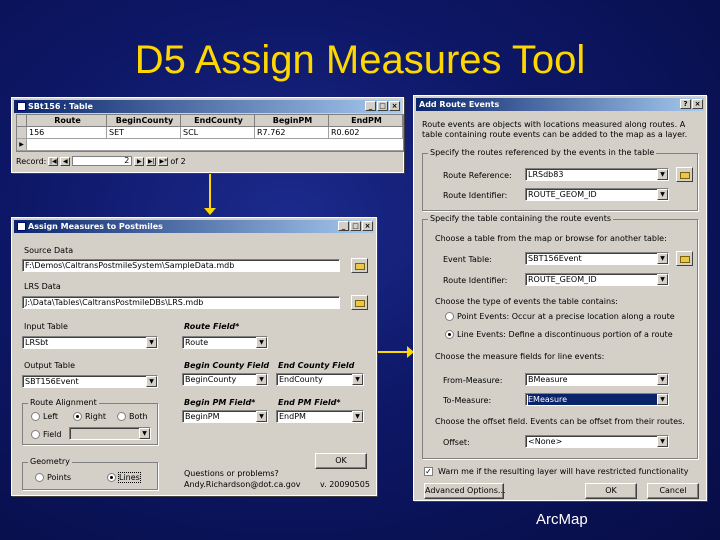 Image resolution: width=720 pixels, height=540 pixels. I want to click on last-record-button: ▶|, so click(151, 161).